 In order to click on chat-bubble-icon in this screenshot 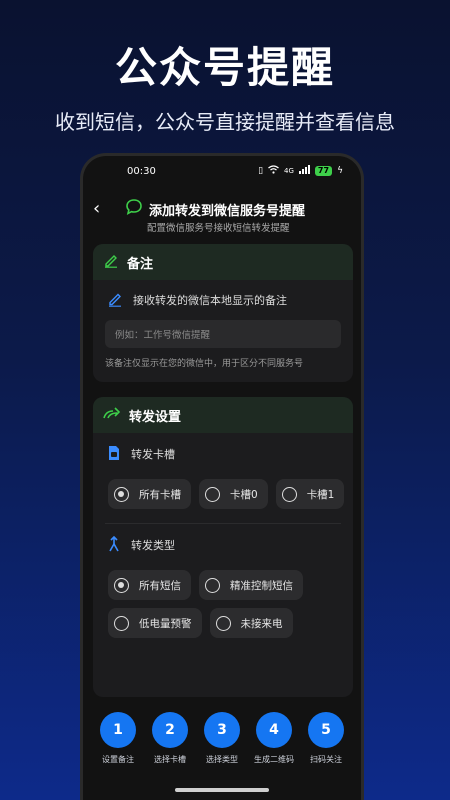, I will do `click(134, 209)`.